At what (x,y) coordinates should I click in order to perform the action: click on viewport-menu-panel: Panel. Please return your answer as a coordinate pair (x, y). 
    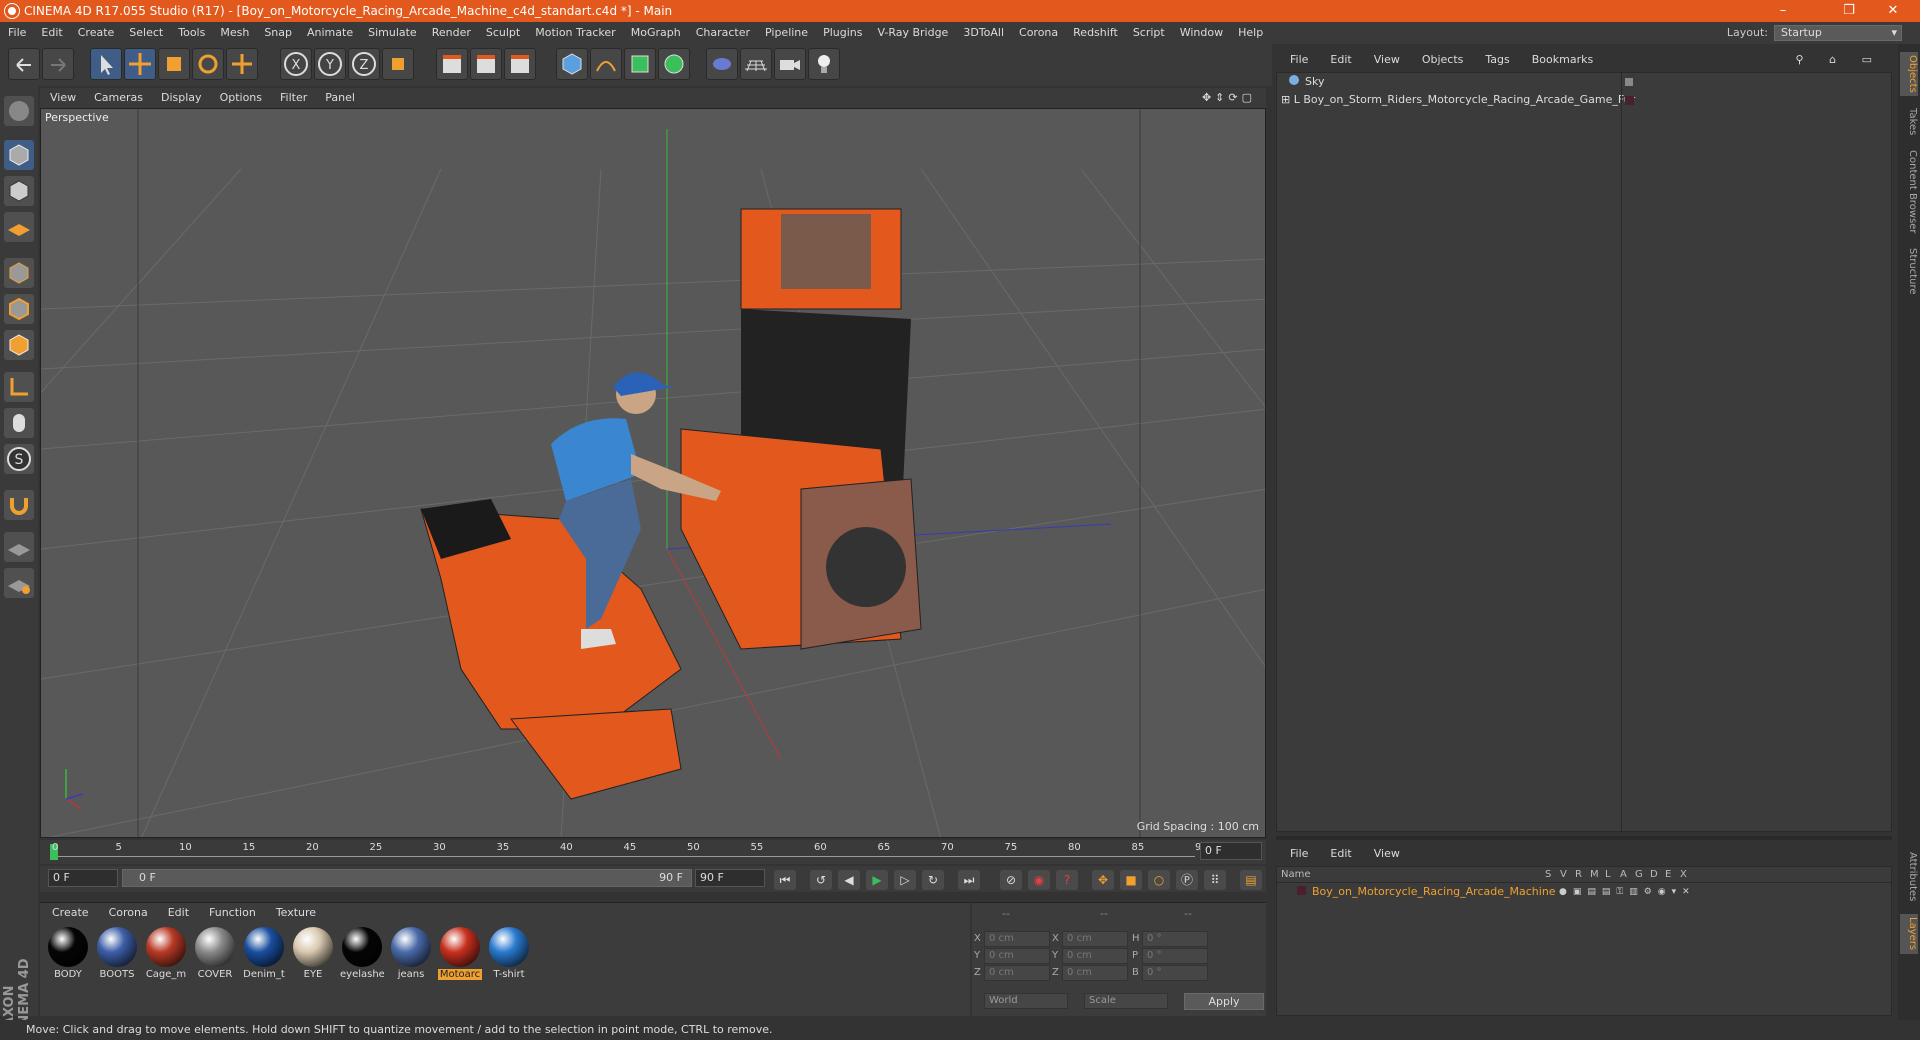
    Looking at the image, I should click on (340, 97).